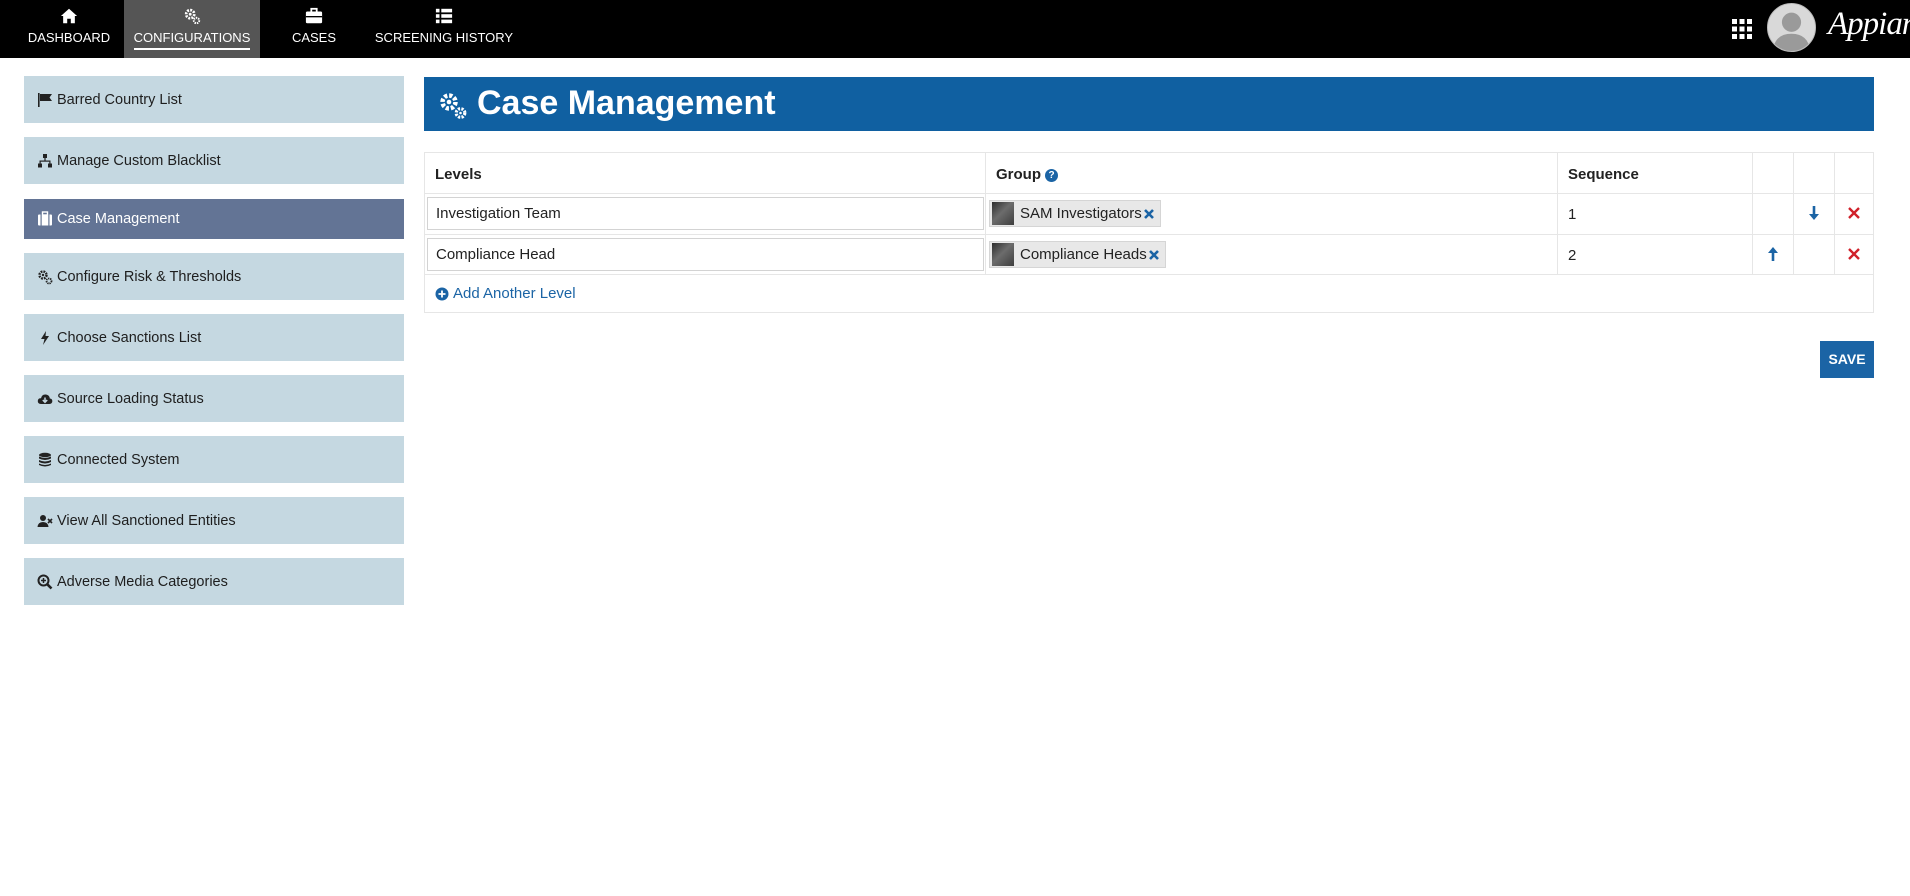 This screenshot has height=896, width=1910. Describe the element at coordinates (705, 213) in the screenshot. I see `level-name-input: Investigation Team` at that location.